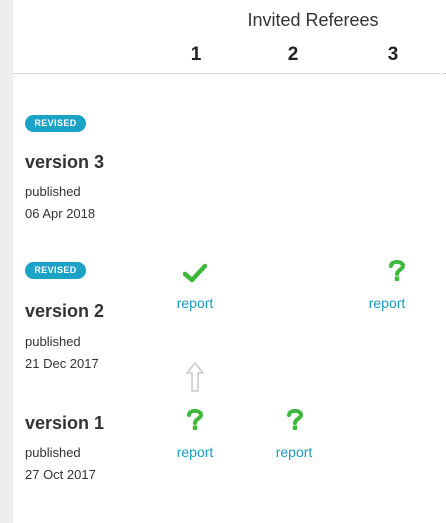 This screenshot has width=446, height=523. What do you see at coordinates (195, 303) in the screenshot?
I see `report-link-v2-referee-1: report` at bounding box center [195, 303].